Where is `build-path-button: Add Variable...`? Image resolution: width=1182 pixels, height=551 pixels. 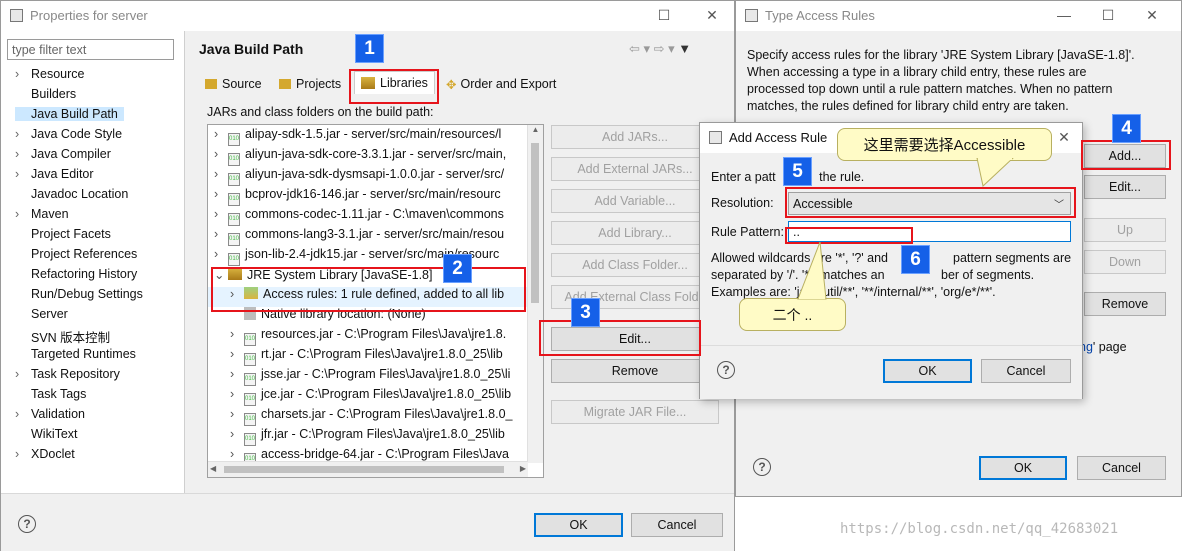
build-path-button: Add Variable... is located at coordinates (635, 201).